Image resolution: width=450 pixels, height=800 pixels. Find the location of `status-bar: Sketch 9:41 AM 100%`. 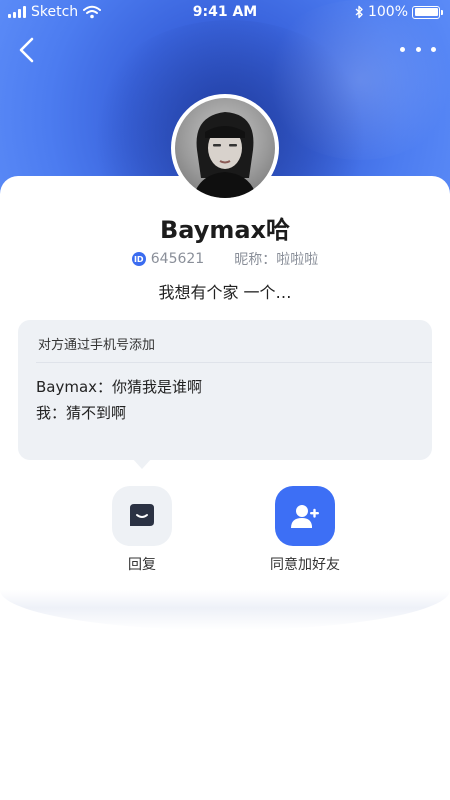

status-bar: Sketch 9:41 AM 100% is located at coordinates (225, 13).